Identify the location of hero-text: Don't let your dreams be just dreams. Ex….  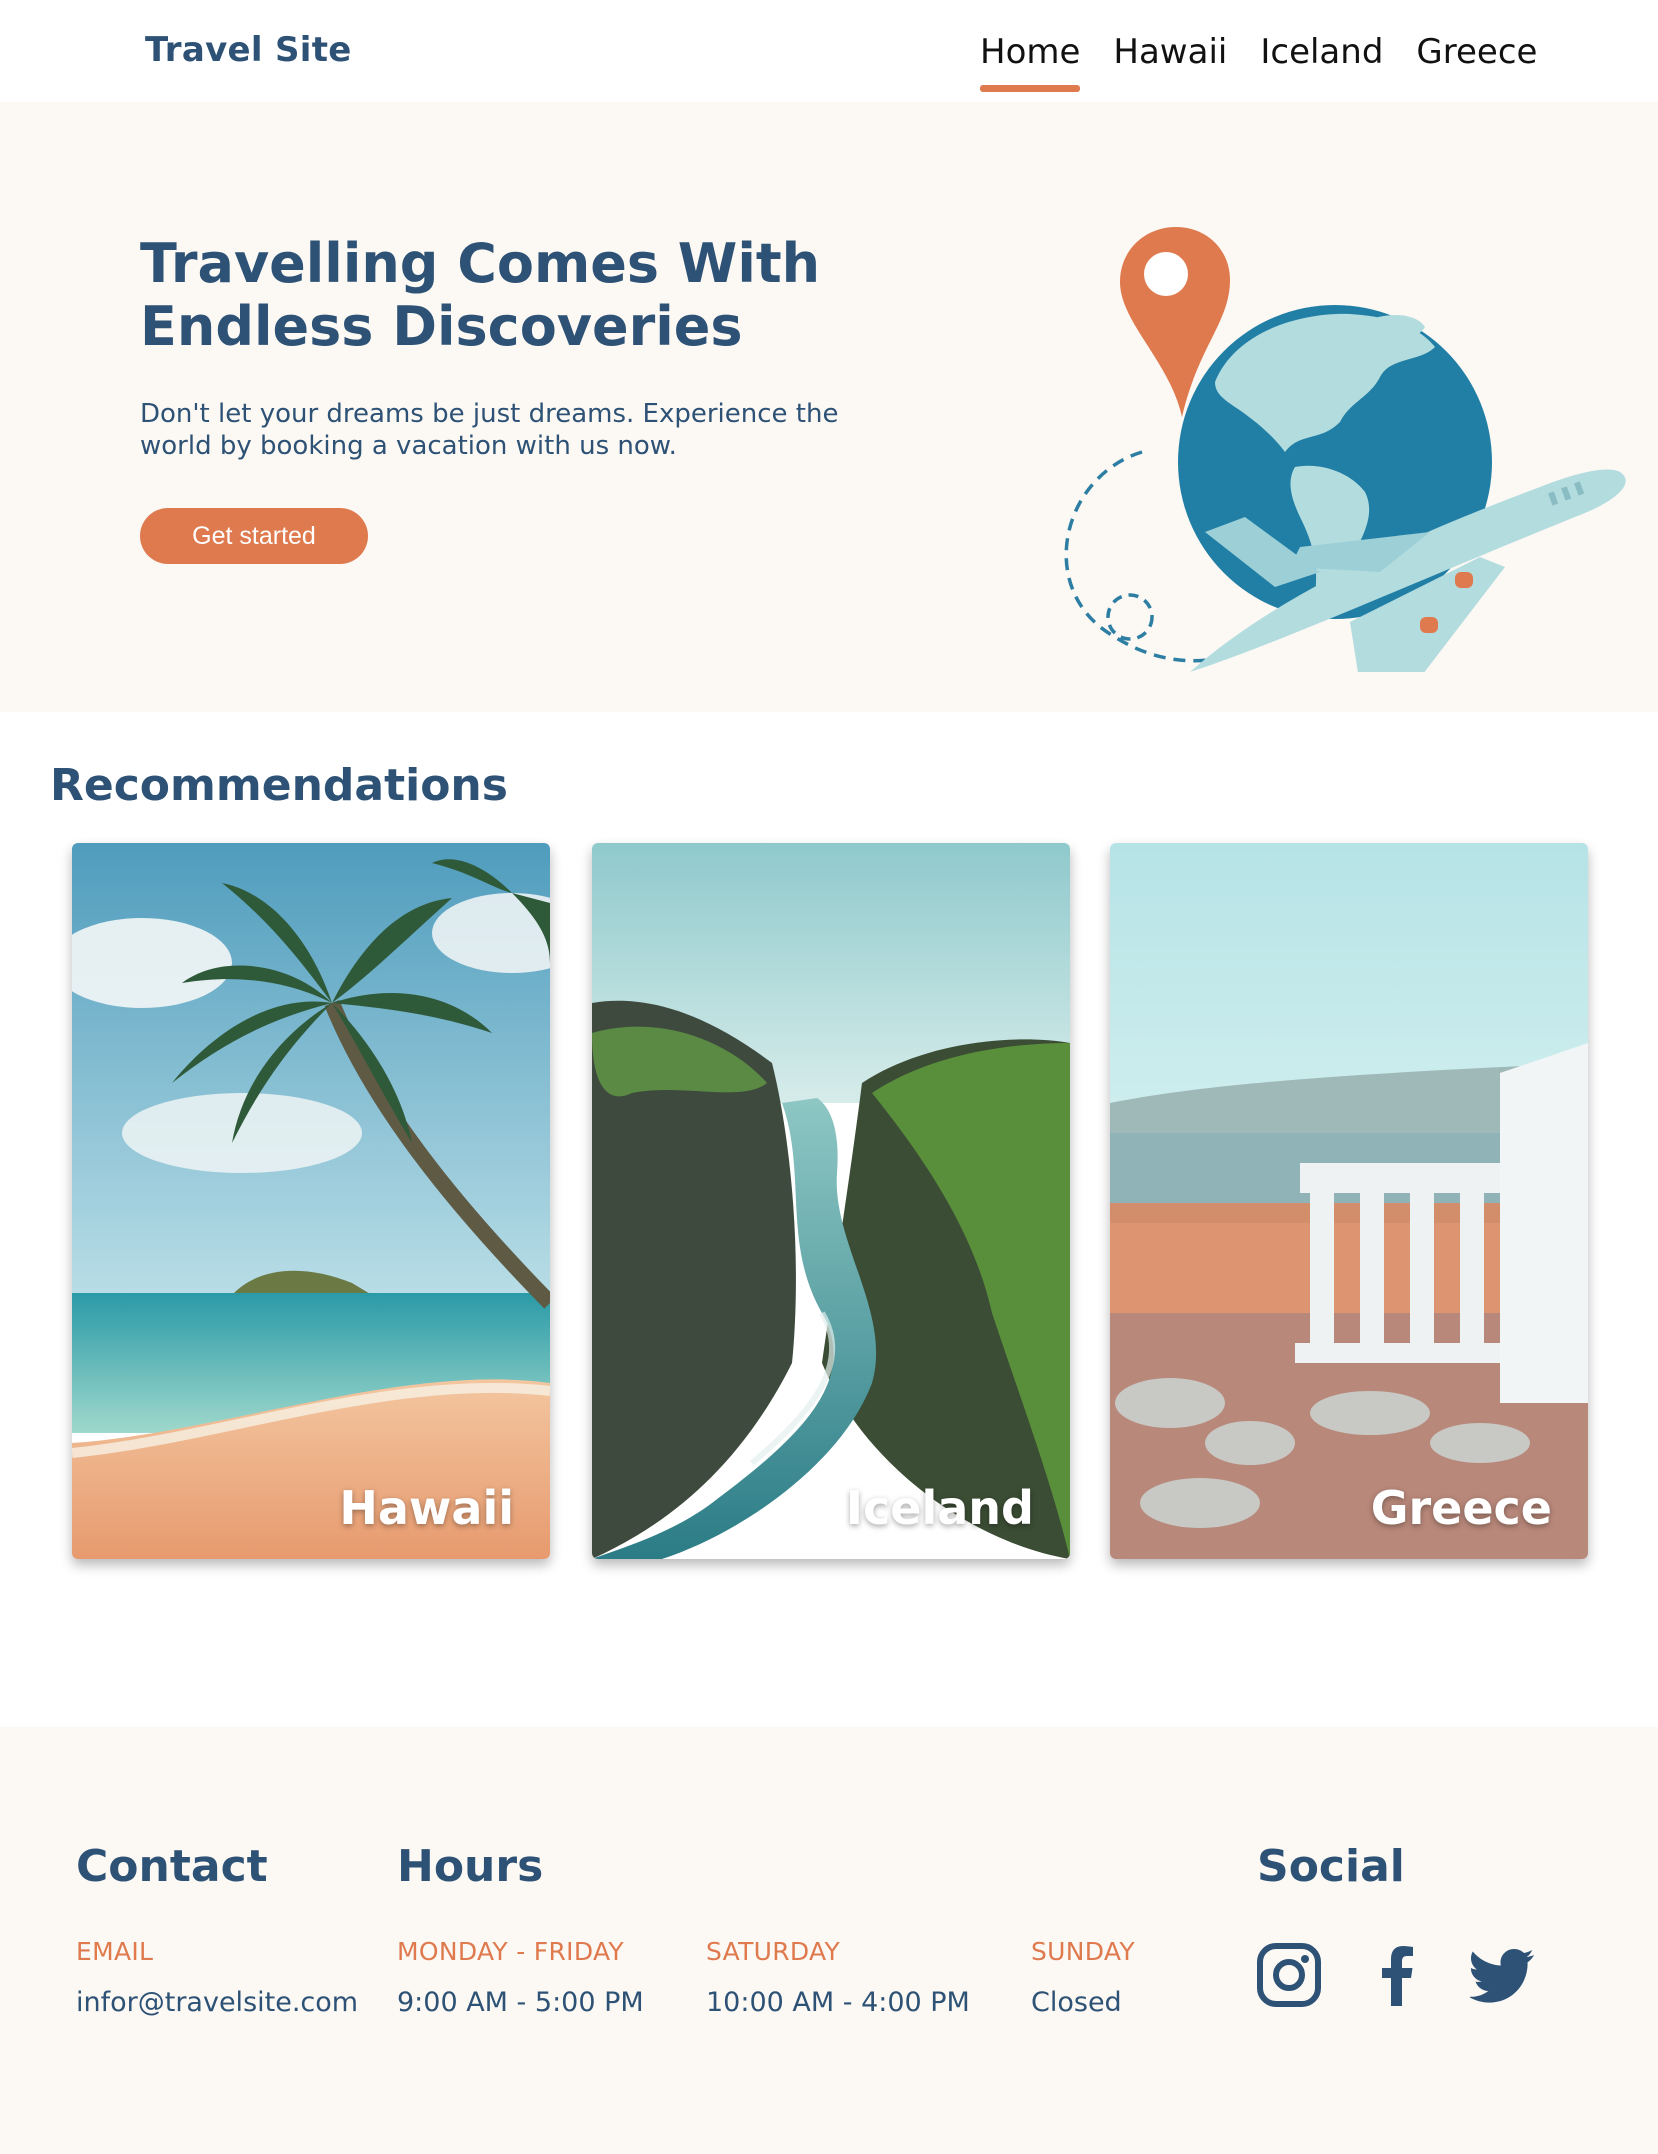
(489, 430).